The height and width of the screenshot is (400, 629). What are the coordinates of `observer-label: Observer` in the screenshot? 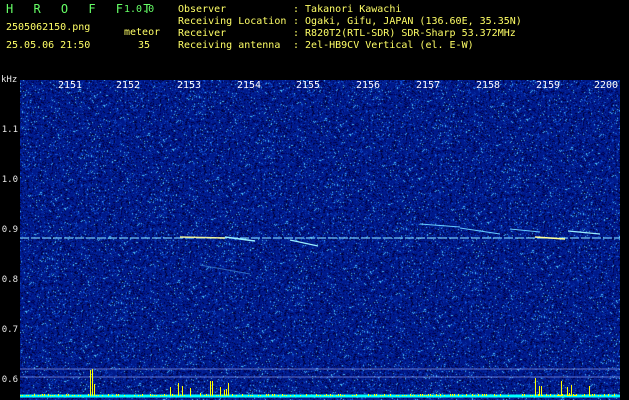 It's located at (202, 9).